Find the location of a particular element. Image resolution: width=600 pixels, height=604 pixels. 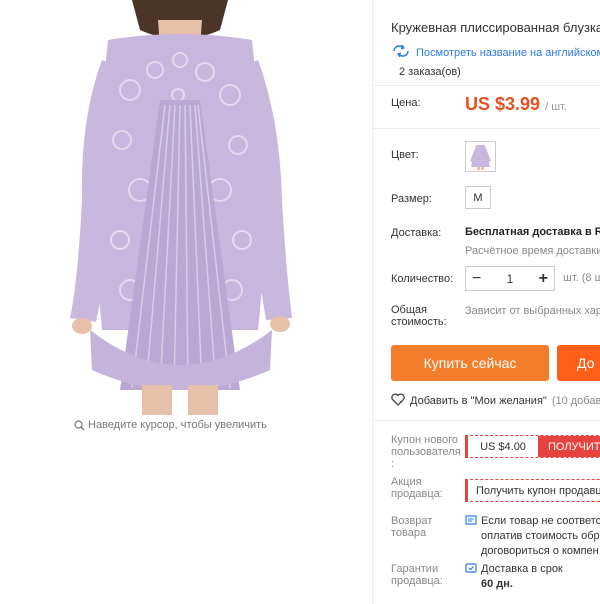

new-user-coupon-label-line1: Купон нового is located at coordinates (425, 440).